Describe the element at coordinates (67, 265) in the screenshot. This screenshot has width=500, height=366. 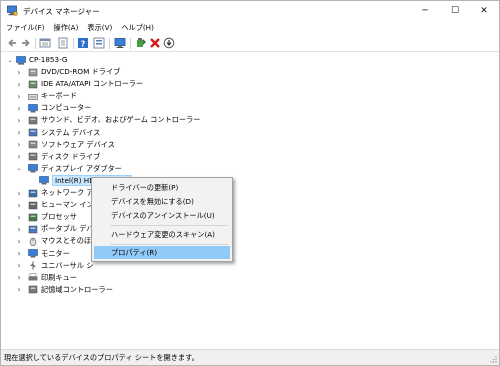
I see `category-label: ユニバーサル シ` at that location.